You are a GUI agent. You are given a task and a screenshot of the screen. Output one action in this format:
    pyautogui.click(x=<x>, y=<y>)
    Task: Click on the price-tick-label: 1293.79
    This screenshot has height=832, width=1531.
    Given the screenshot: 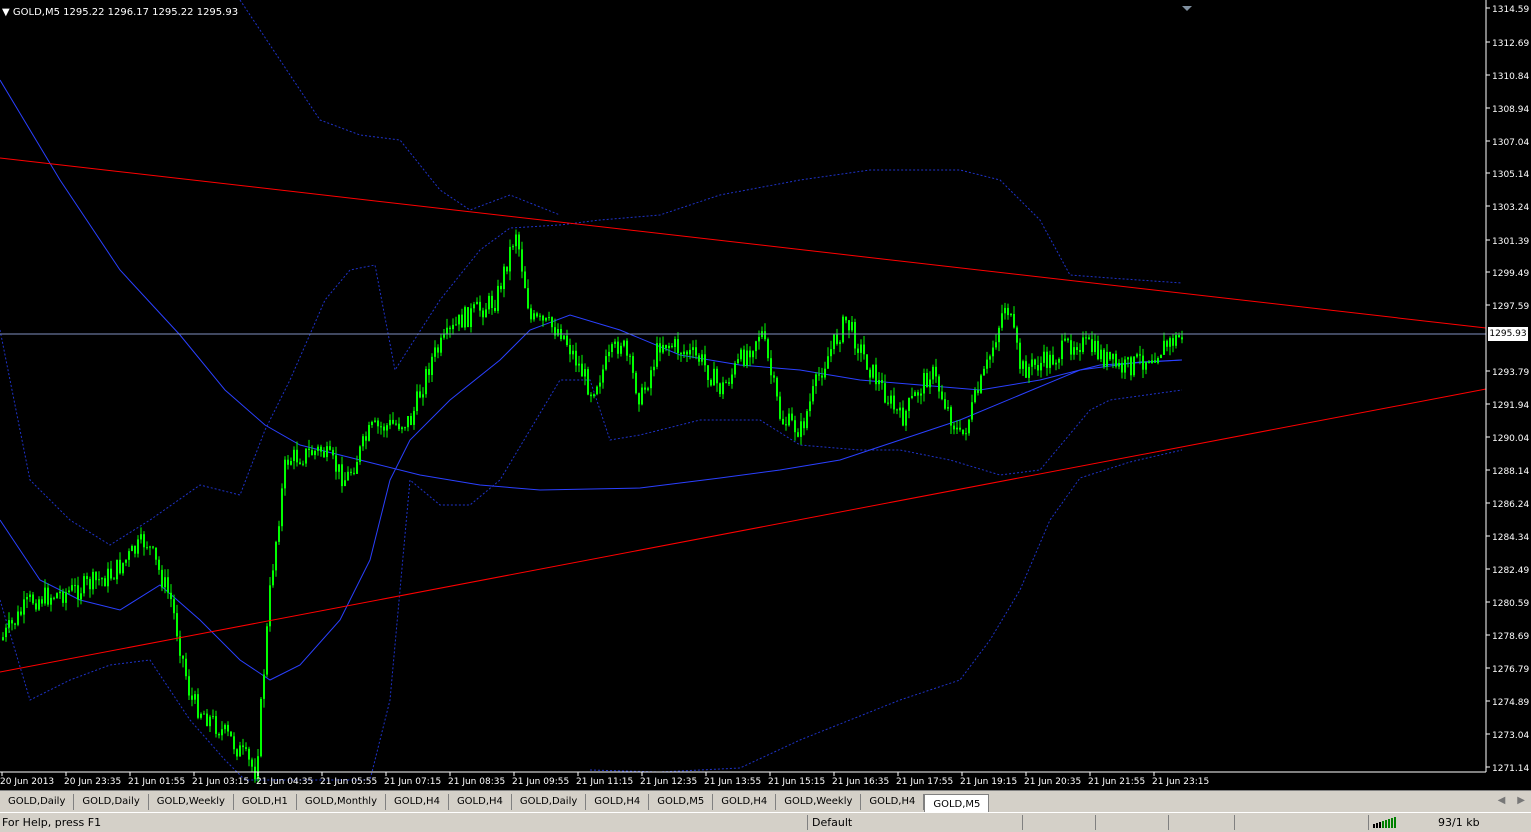 What is the action you would take?
    pyautogui.click(x=1510, y=373)
    